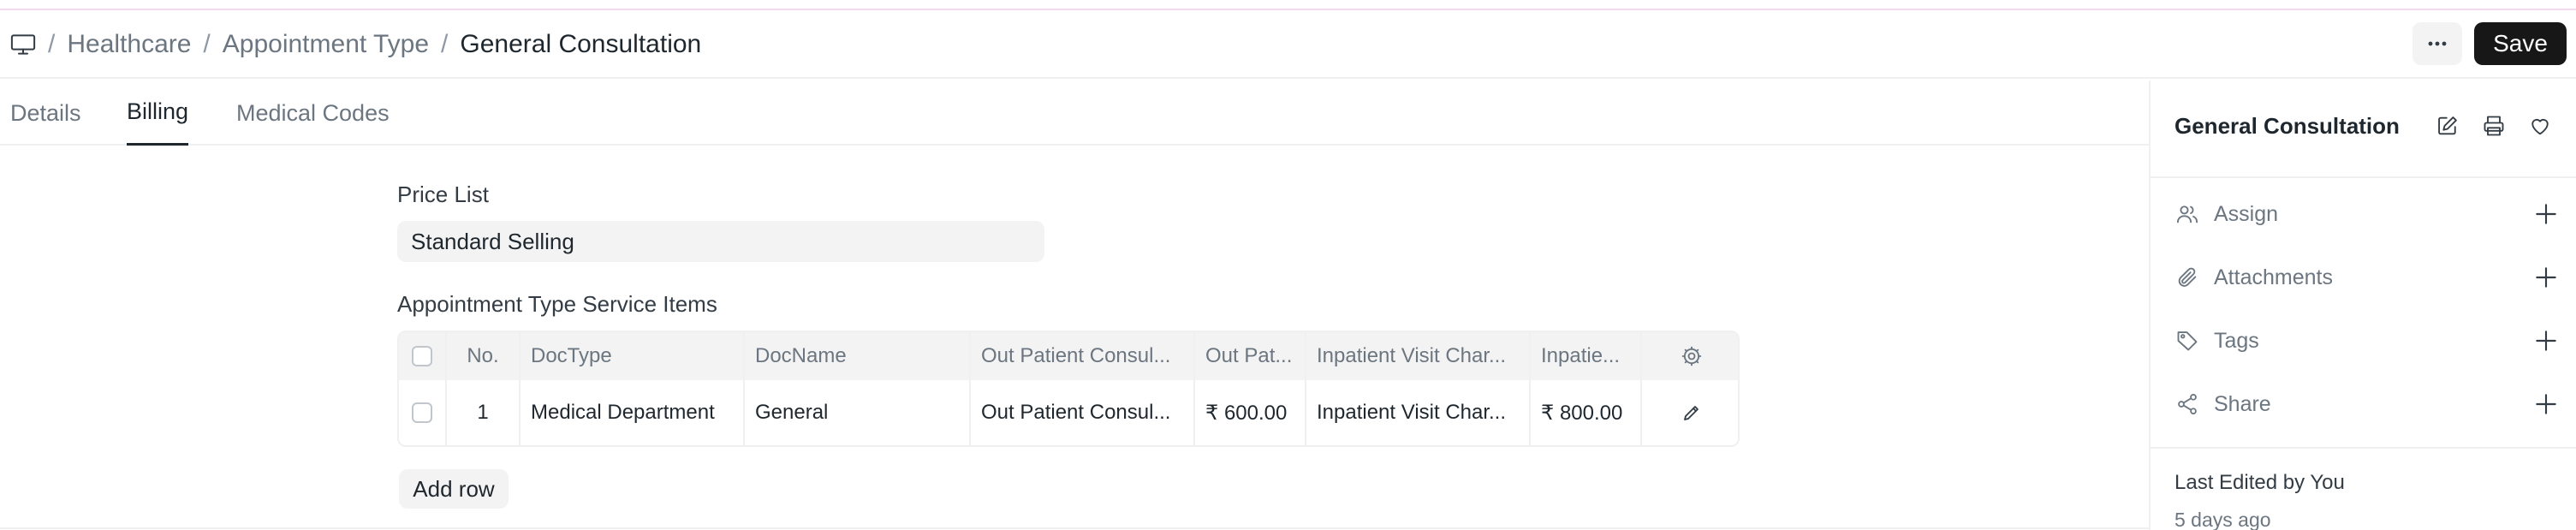  I want to click on row-edit-cell, so click(1690, 412).